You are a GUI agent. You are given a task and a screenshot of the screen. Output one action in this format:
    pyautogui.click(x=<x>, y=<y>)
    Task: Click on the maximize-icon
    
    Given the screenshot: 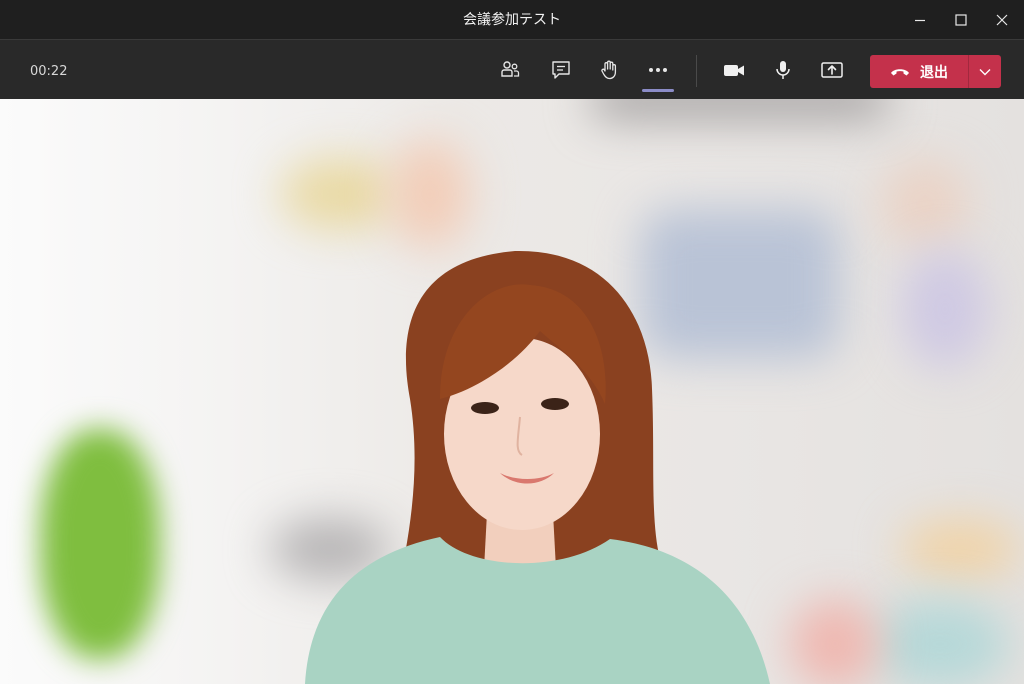 What is the action you would take?
    pyautogui.click(x=961, y=20)
    